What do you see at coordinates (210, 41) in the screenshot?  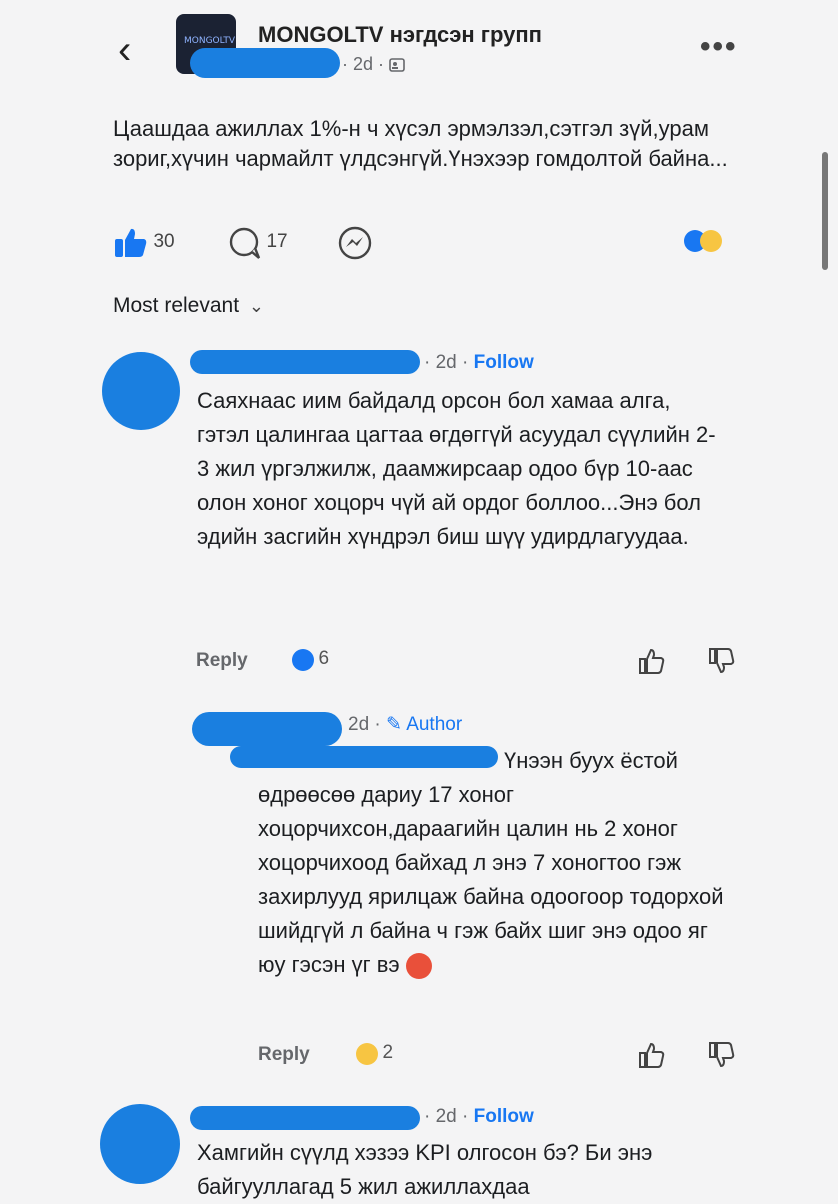 I see `group-thumbnail-label: MONGOLTV` at bounding box center [210, 41].